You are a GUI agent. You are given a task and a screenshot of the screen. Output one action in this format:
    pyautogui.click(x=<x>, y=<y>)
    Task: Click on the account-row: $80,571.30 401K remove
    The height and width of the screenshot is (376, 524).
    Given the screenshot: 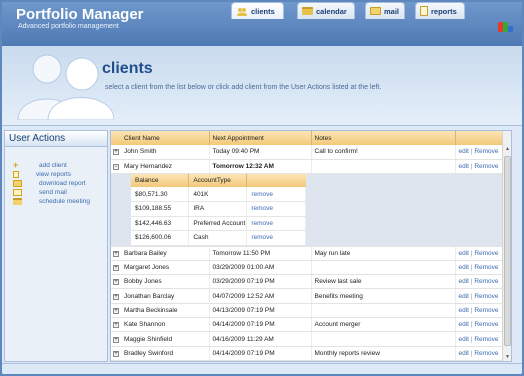 What is the action you would take?
    pyautogui.click(x=218, y=195)
    